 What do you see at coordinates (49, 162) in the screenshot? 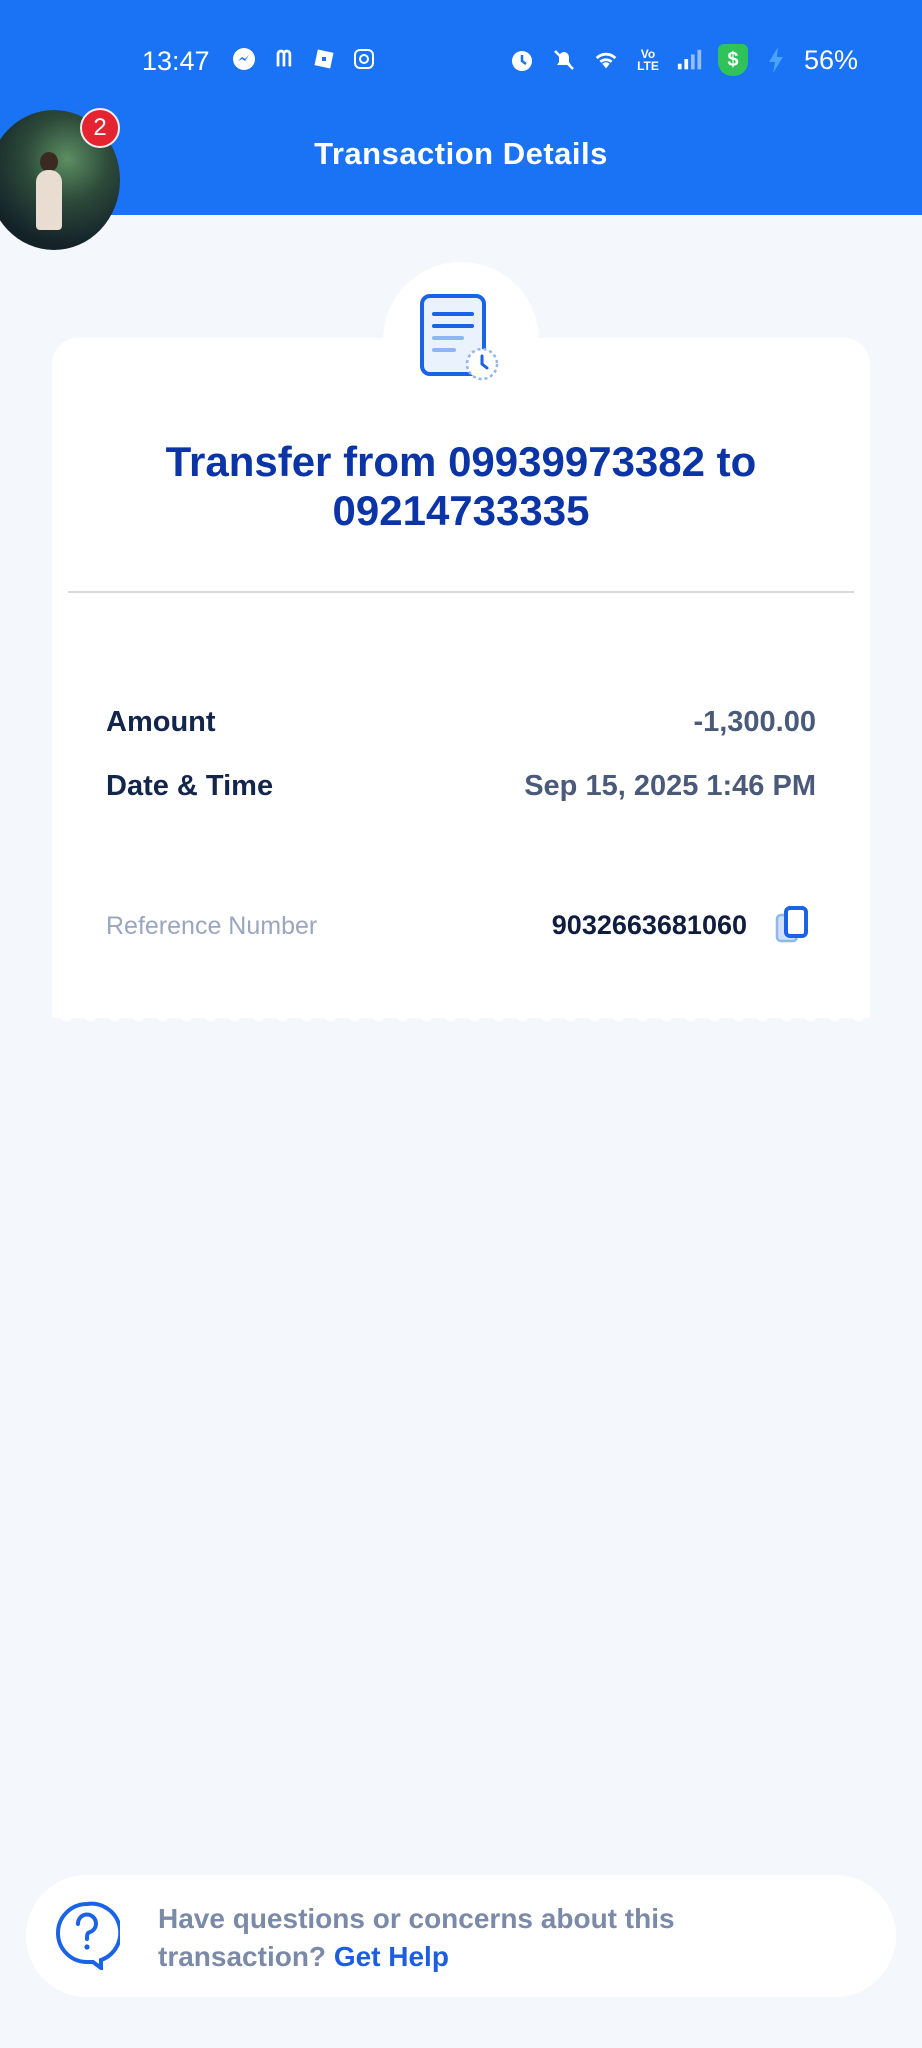
I see `avatar-photo-head` at bounding box center [49, 162].